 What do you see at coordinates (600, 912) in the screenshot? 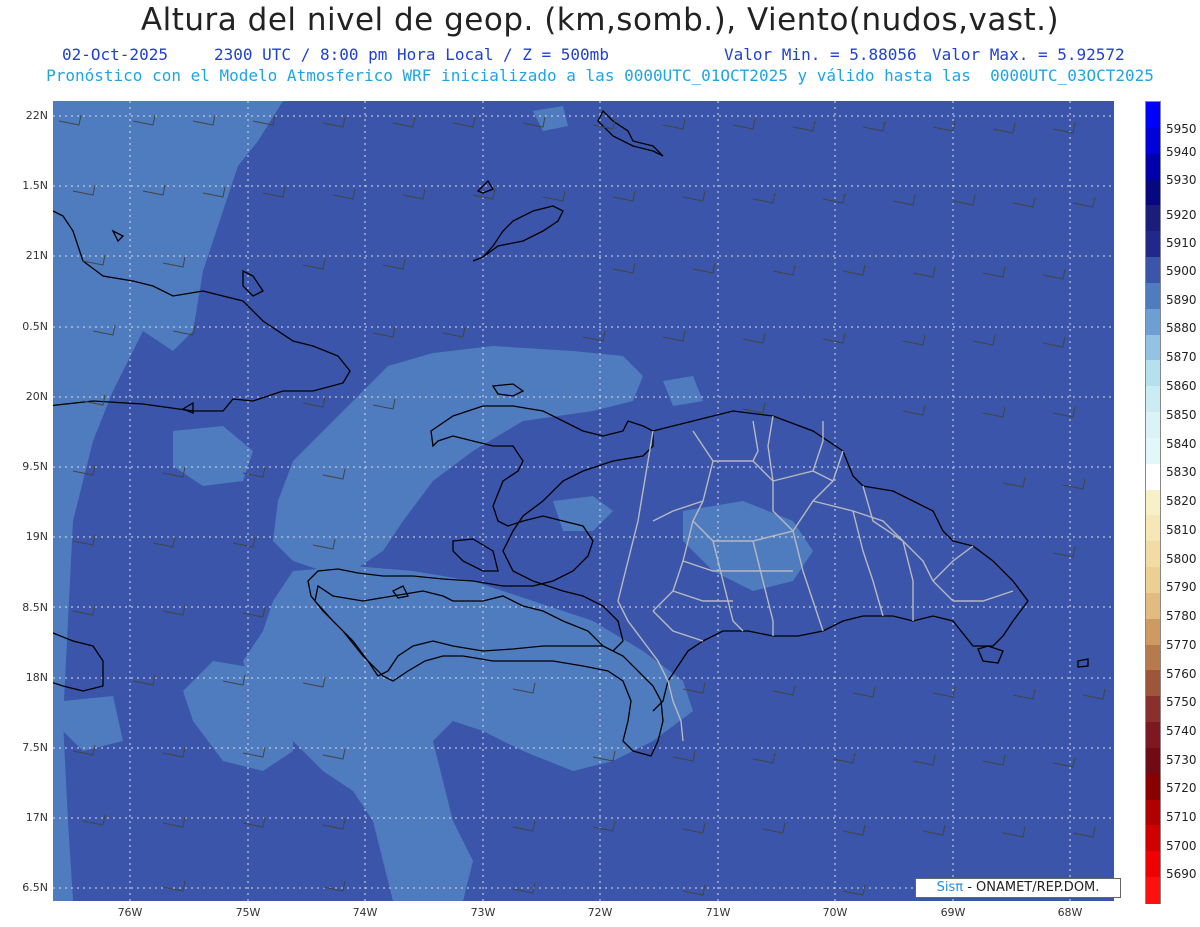
I see `lon-label: 72W` at bounding box center [600, 912].